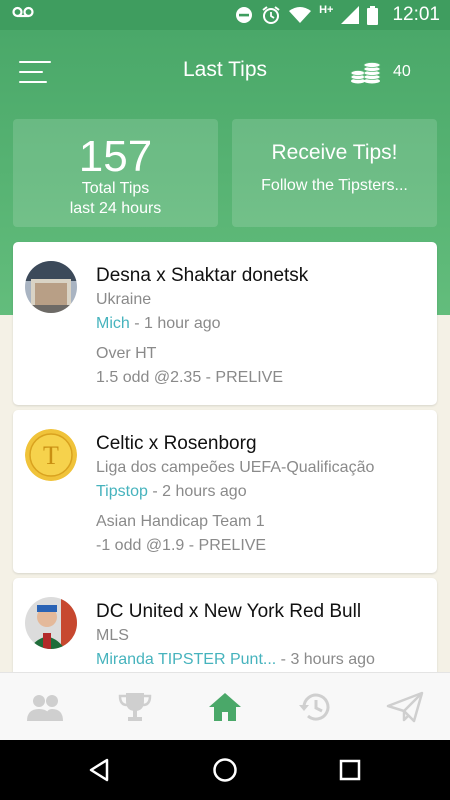 The width and height of the screenshot is (450, 800). I want to click on wifi-icon, so click(300, 15).